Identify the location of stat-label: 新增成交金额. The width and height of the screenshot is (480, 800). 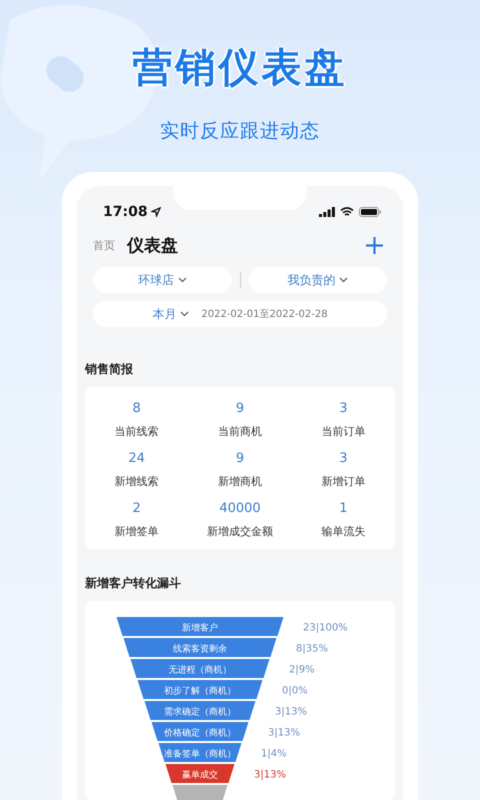
(239, 531).